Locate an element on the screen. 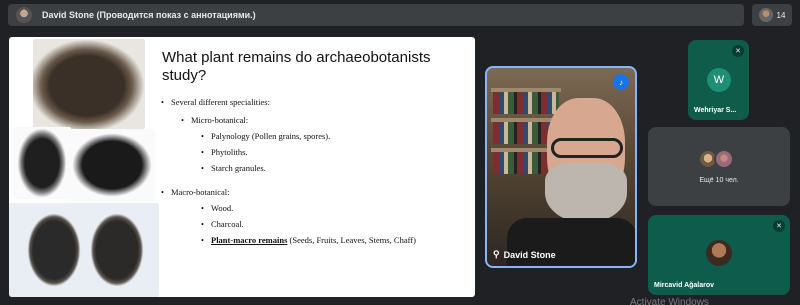 This screenshot has height=305, width=800. speaking-icon: ♪ is located at coordinates (621, 82).